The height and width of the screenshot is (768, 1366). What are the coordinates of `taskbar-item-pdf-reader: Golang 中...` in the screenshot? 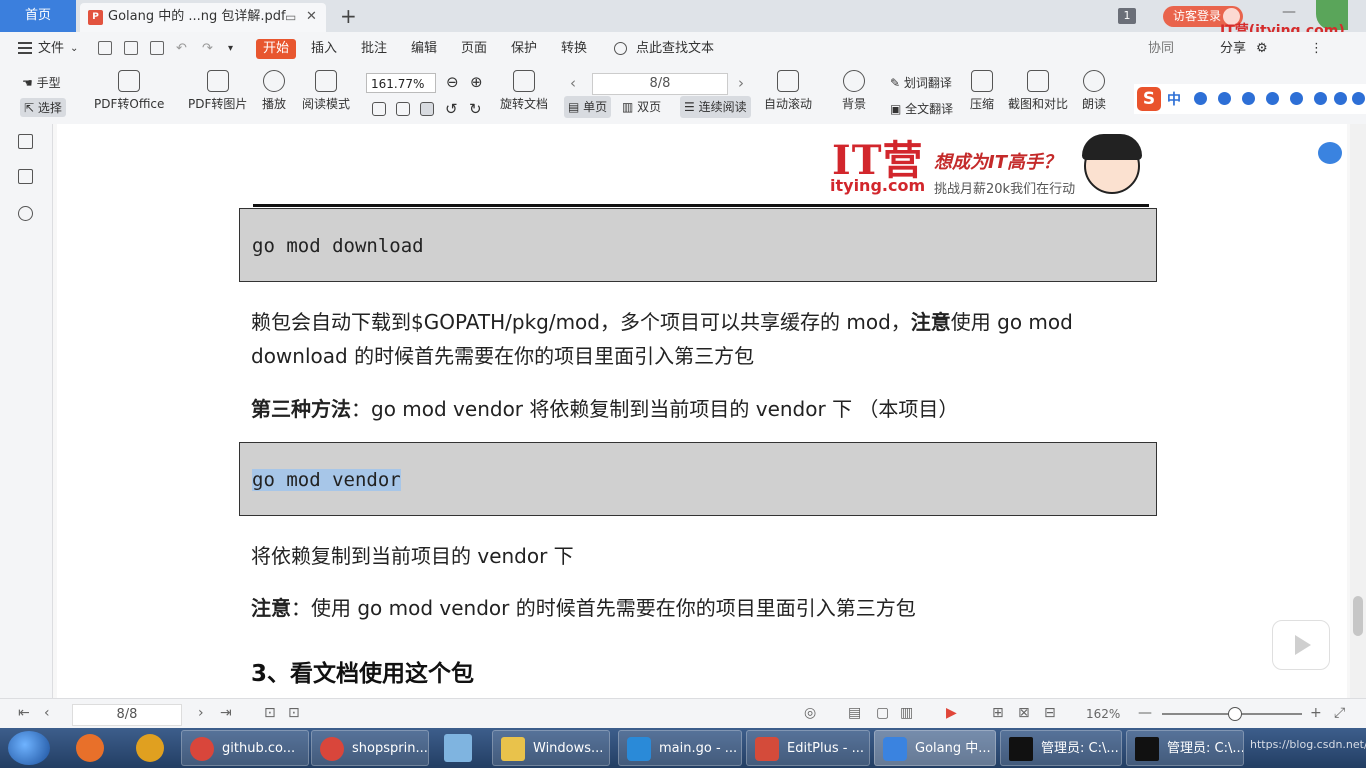 It's located at (935, 748).